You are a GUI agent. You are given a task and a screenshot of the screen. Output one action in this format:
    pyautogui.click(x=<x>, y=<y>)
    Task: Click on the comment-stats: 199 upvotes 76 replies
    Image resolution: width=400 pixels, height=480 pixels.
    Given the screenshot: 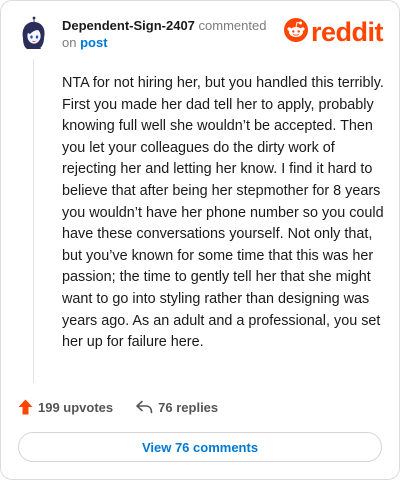 What is the action you would take?
    pyautogui.click(x=118, y=407)
    